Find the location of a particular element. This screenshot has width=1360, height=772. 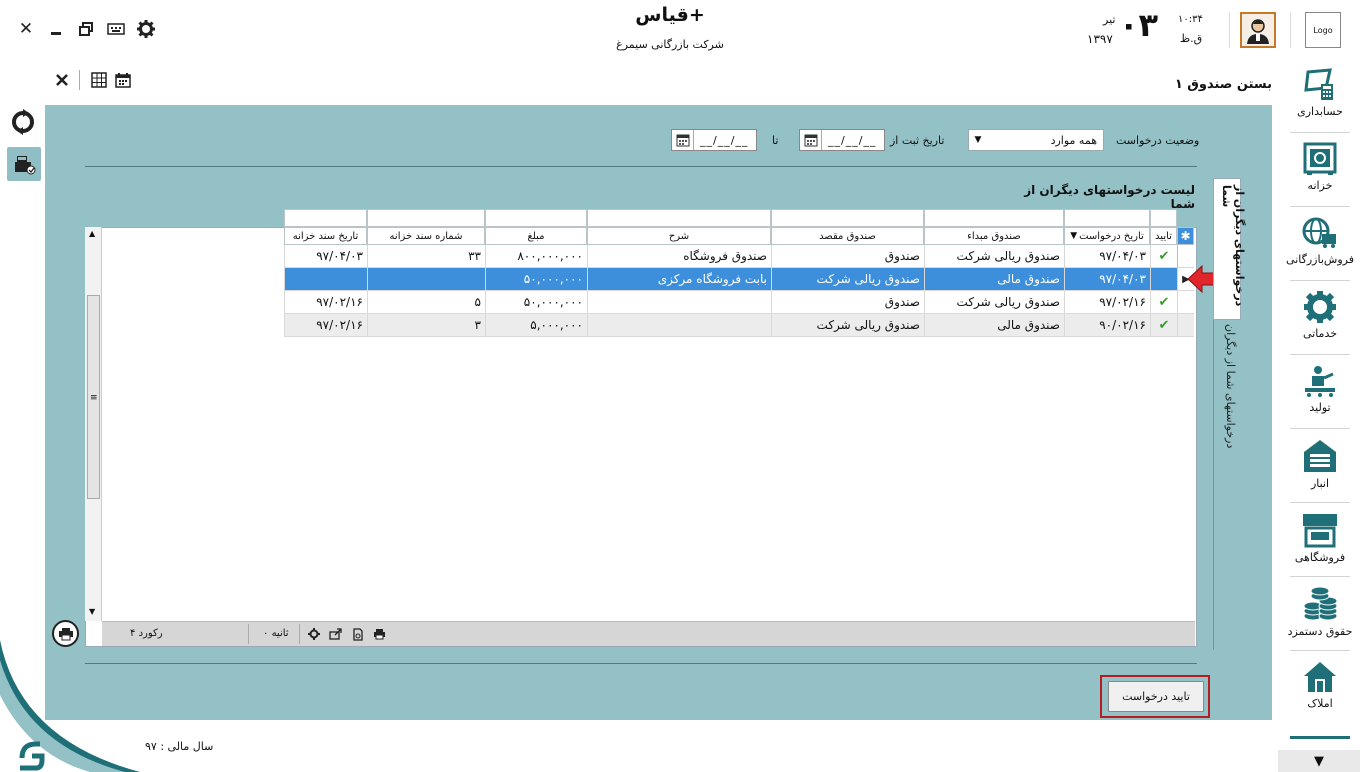

chevron-down-icon: ▼ is located at coordinates (1319, 761).